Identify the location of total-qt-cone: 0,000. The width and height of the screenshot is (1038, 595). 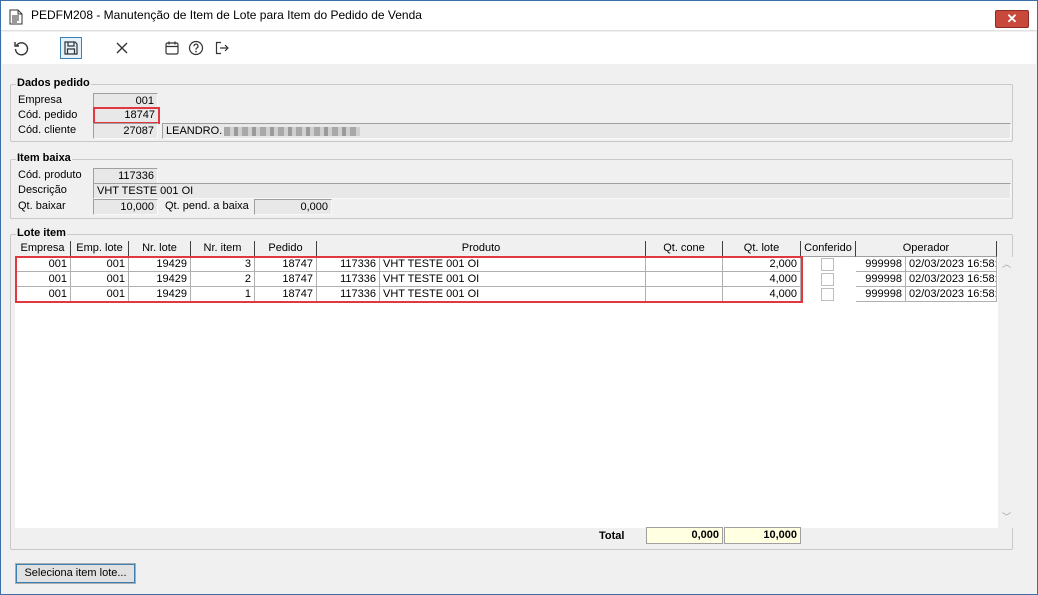
(684, 535).